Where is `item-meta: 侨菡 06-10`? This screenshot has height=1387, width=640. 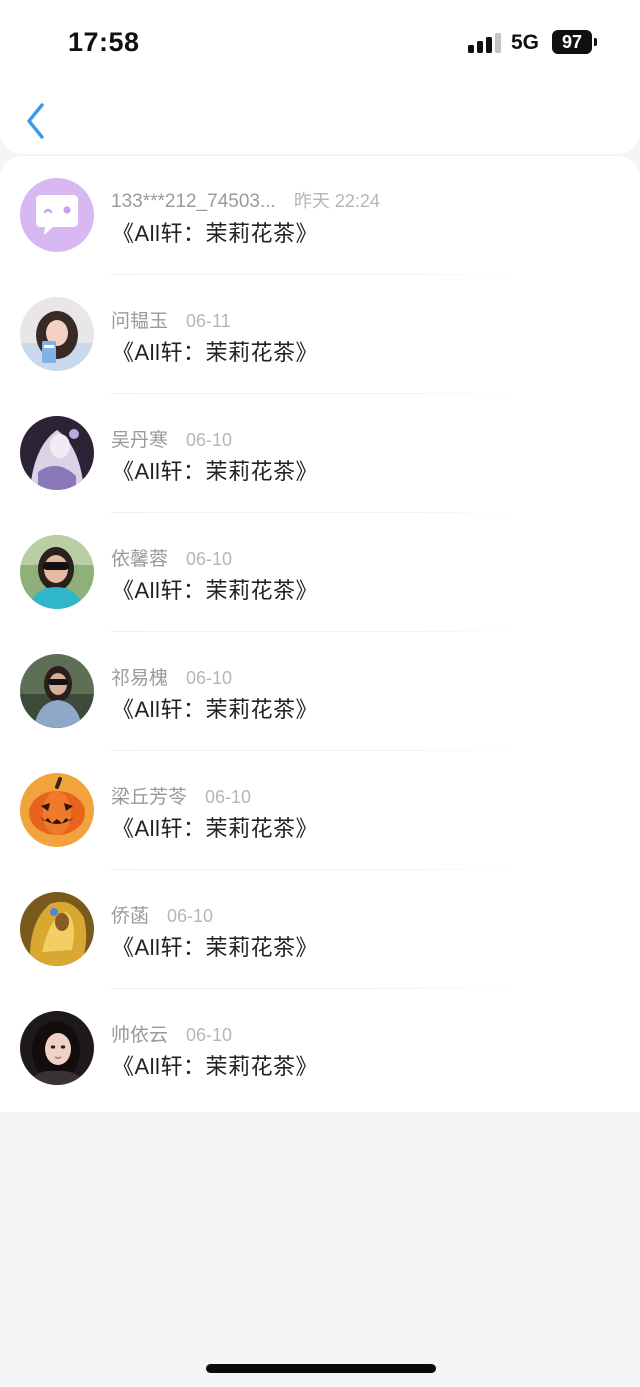
item-meta: 侨菡 06-10 is located at coordinates (162, 914).